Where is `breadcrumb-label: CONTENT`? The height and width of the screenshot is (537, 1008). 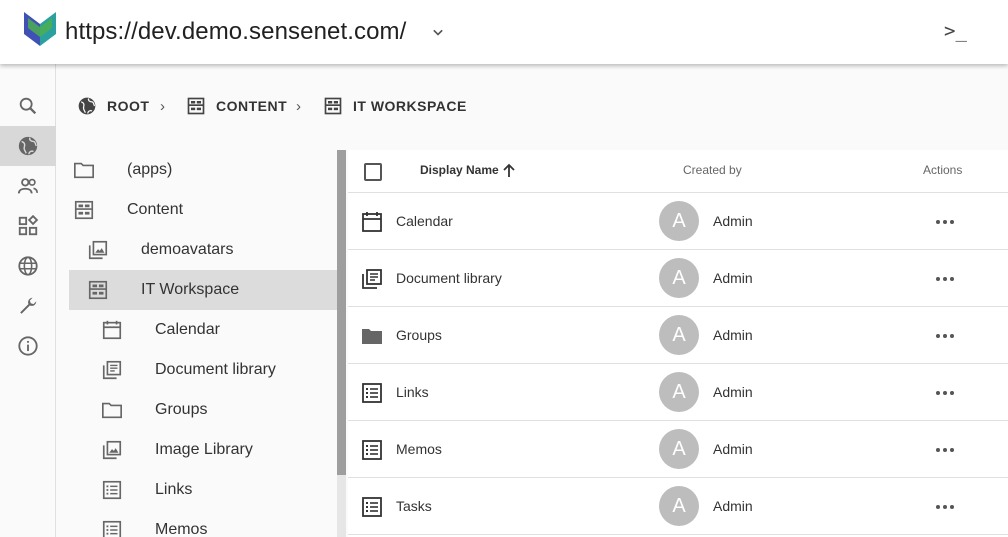 breadcrumb-label: CONTENT is located at coordinates (252, 106).